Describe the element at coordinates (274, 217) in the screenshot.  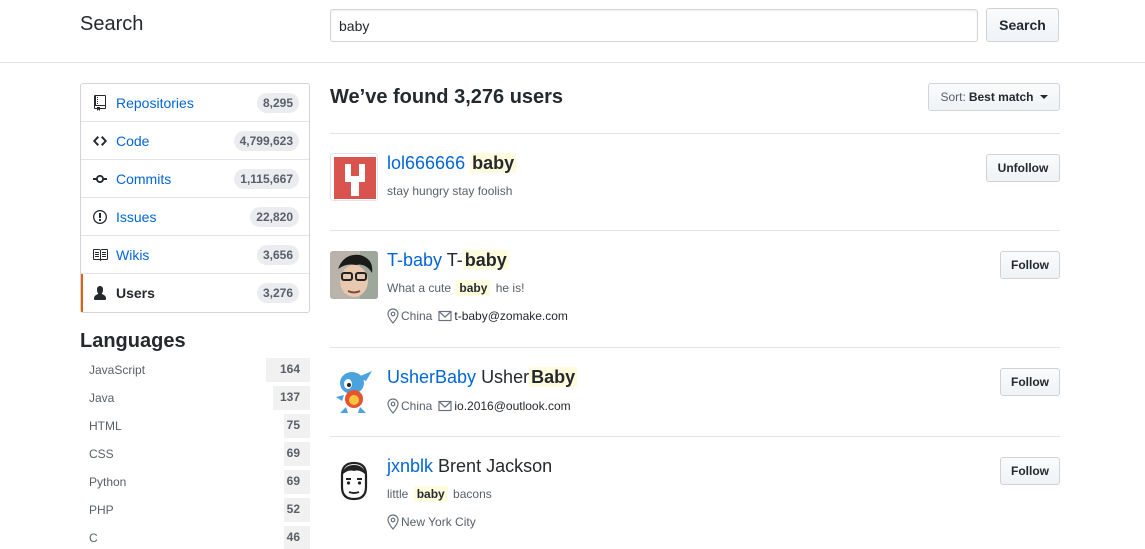
I see `count-badge: 22,820` at that location.